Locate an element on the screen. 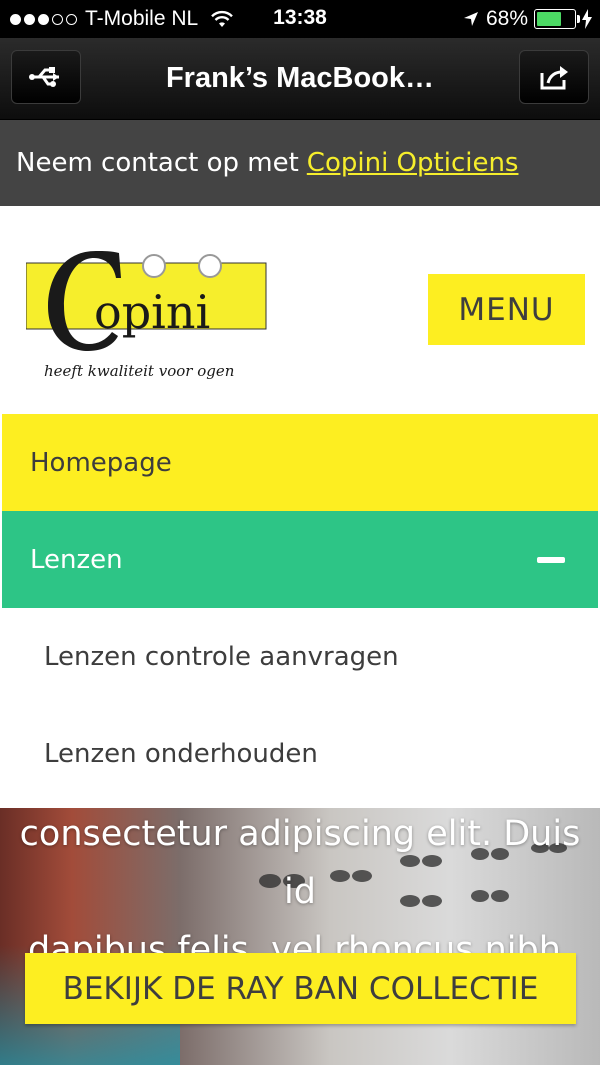 The image size is (600, 1065). usb-share-button is located at coordinates (46, 77).